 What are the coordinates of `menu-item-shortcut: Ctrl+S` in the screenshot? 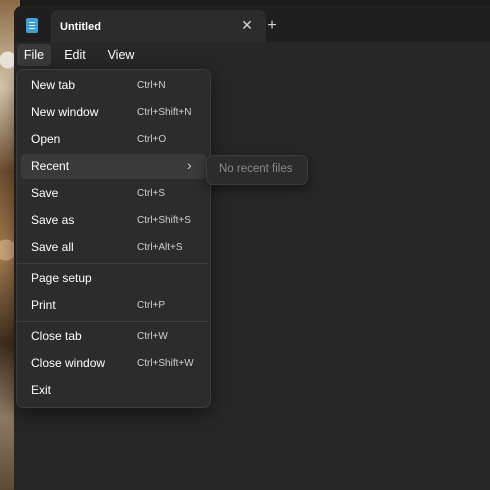 It's located at (151, 193).